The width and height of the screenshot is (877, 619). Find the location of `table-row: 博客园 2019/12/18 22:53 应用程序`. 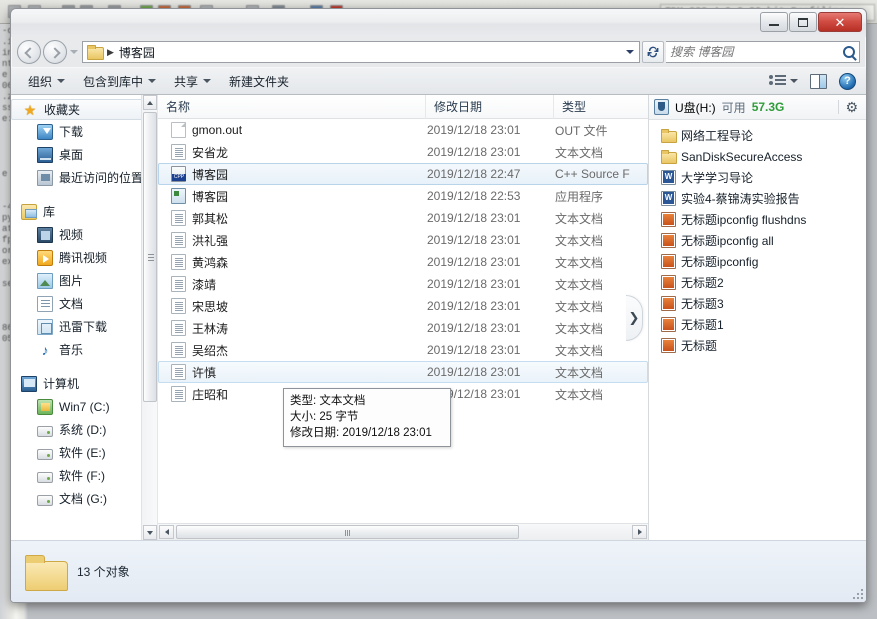

table-row: 博客园 2019/12/18 22:53 应用程序 is located at coordinates (403, 196).